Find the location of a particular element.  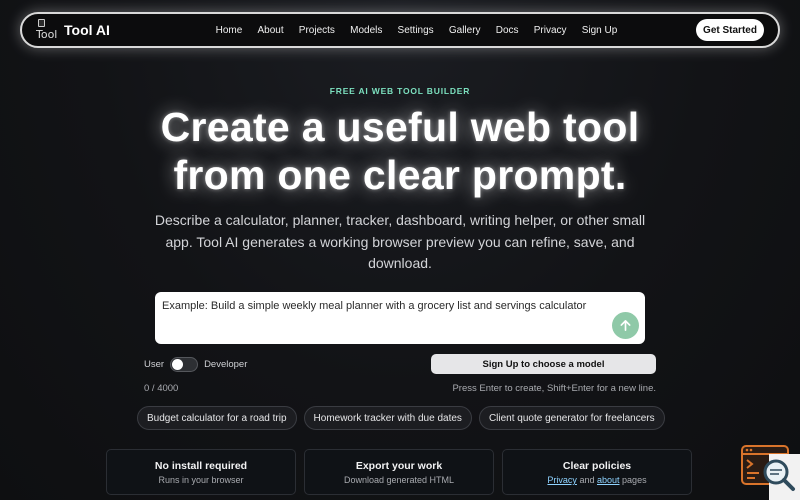

toggle-knob is located at coordinates (178, 364).